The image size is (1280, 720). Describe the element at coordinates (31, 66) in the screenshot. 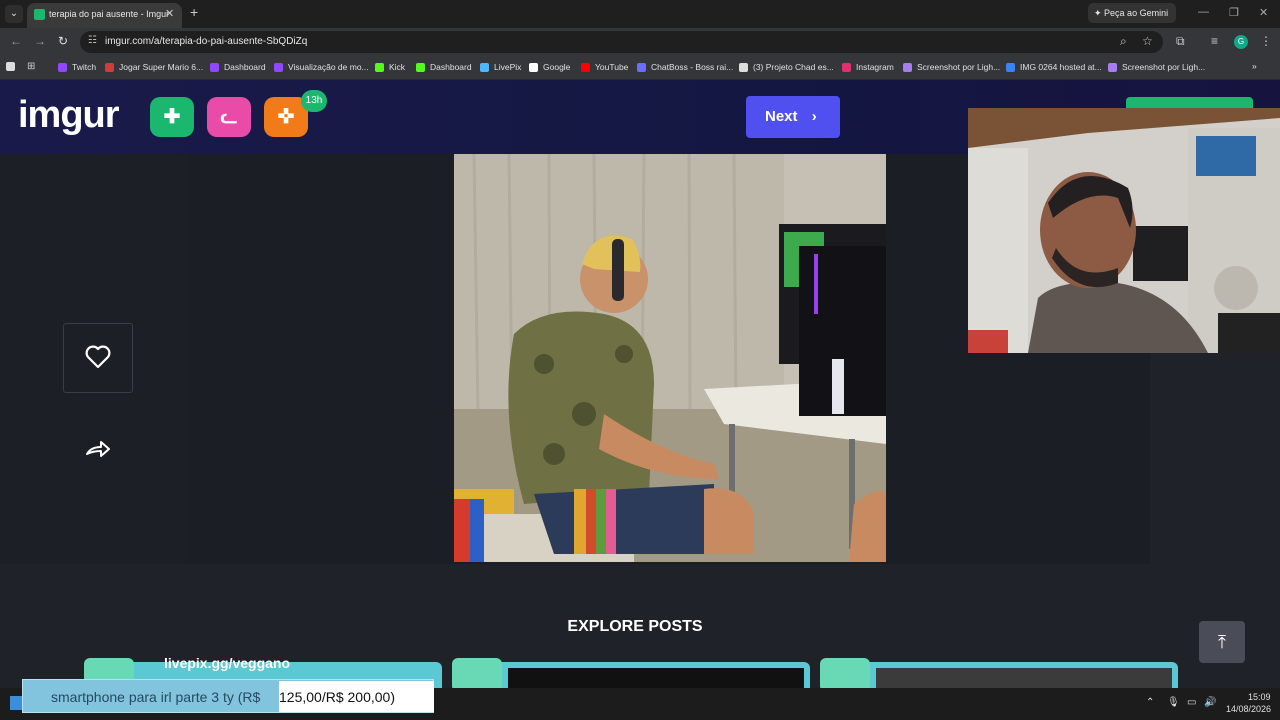

I see `grid-icon: ⊞` at that location.